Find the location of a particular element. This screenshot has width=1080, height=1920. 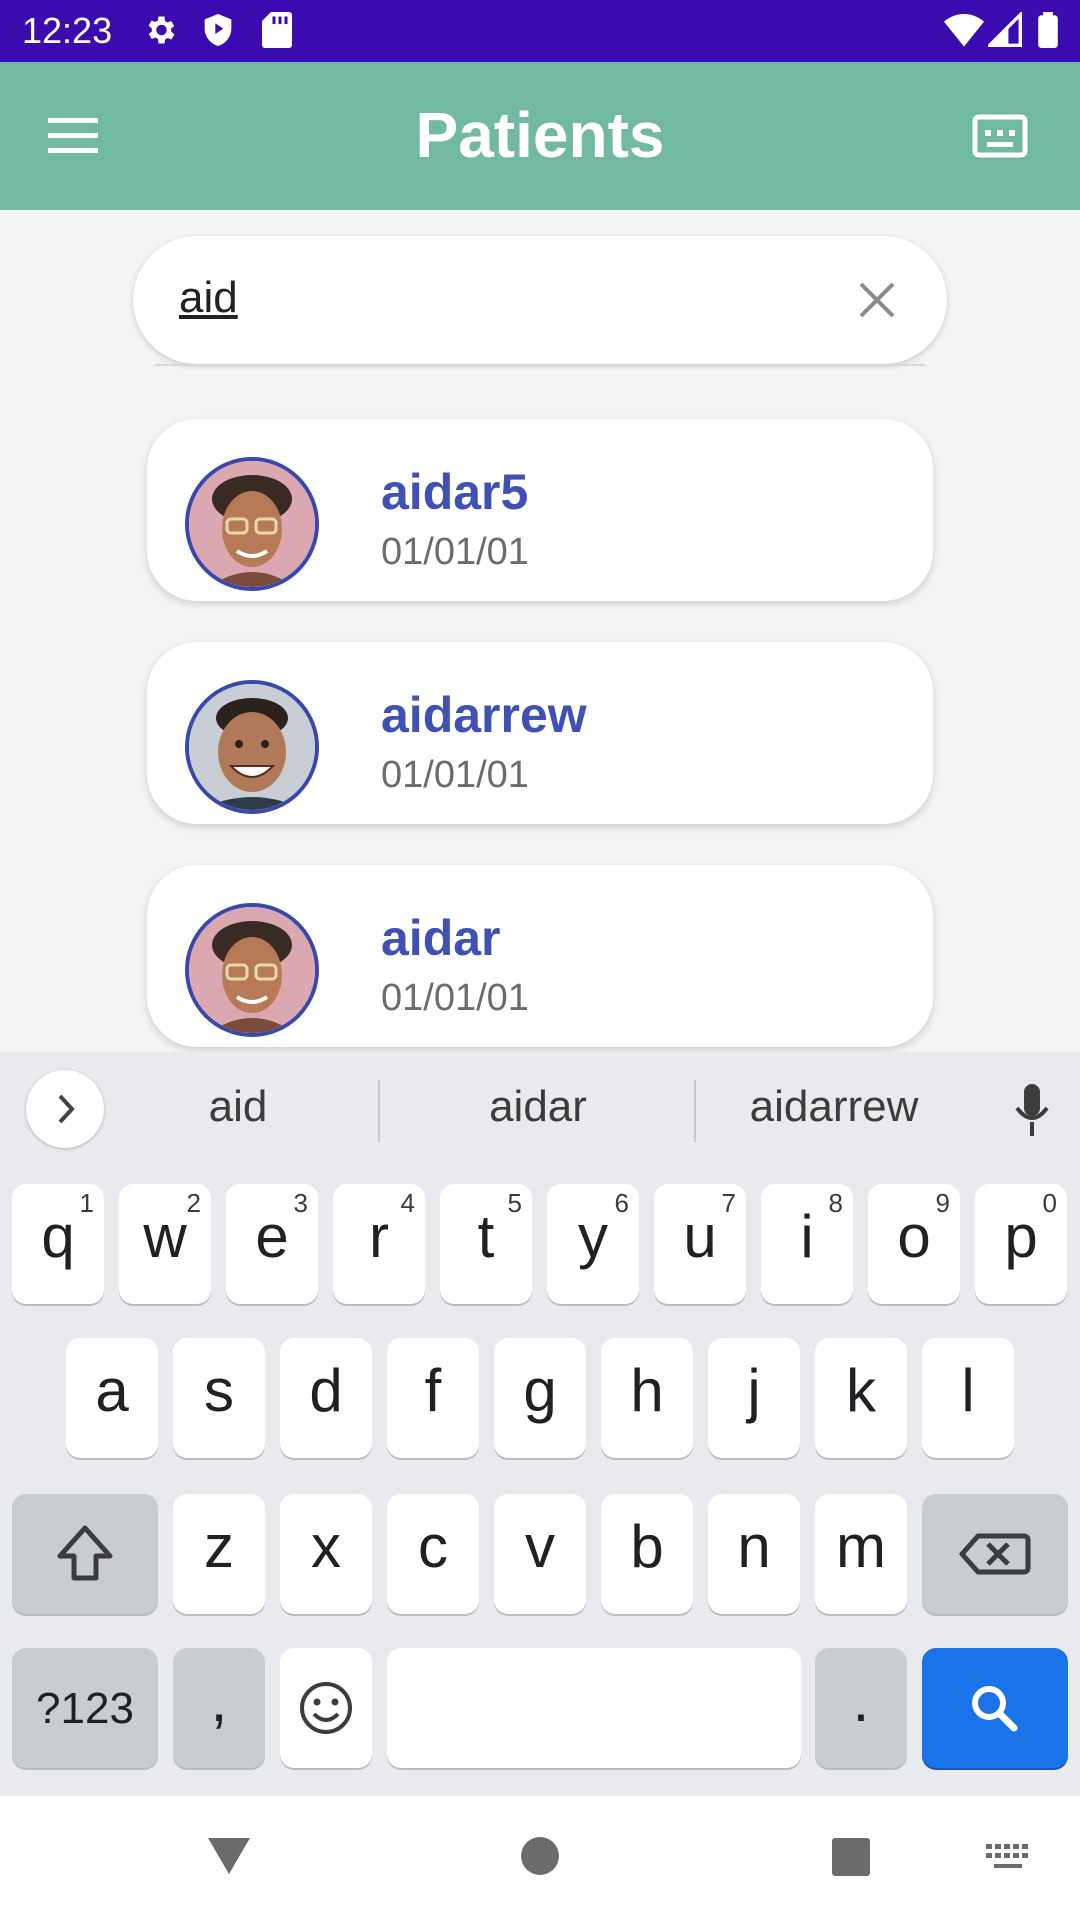

patient-card: aidar5 01/01/01 is located at coordinates (540, 510).